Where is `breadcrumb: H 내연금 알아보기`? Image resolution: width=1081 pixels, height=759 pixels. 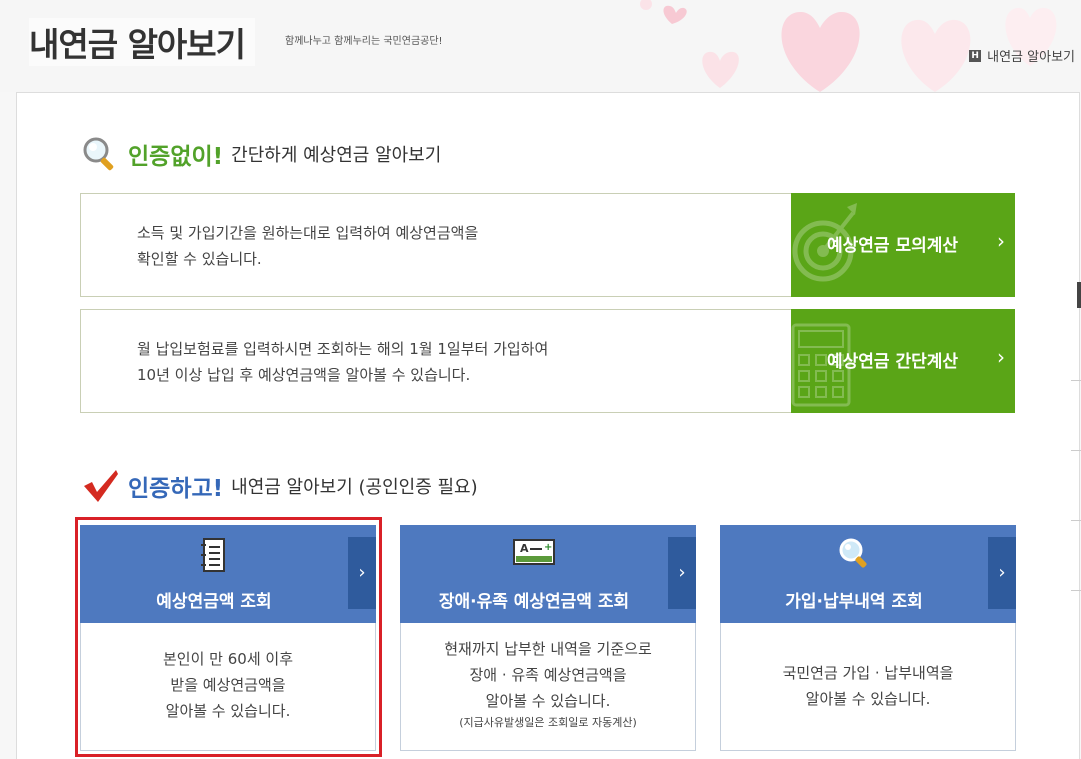 breadcrumb: H 내연금 알아보기 is located at coordinates (1022, 55).